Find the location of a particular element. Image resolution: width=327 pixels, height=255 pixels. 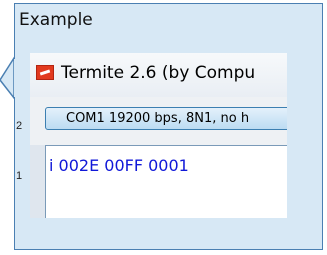

window-title: Termite 2.6 (by Compu is located at coordinates (158, 73).